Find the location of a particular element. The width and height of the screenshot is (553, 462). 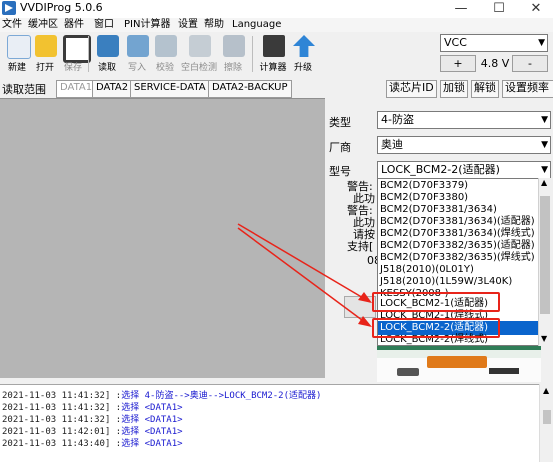

menu-buffer: 缓冲区 is located at coordinates (43, 25).